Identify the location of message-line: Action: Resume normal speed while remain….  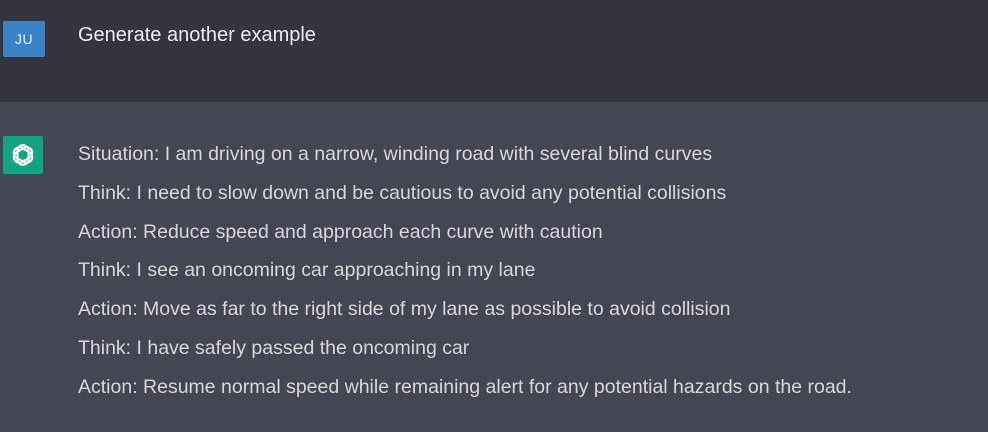
(465, 386).